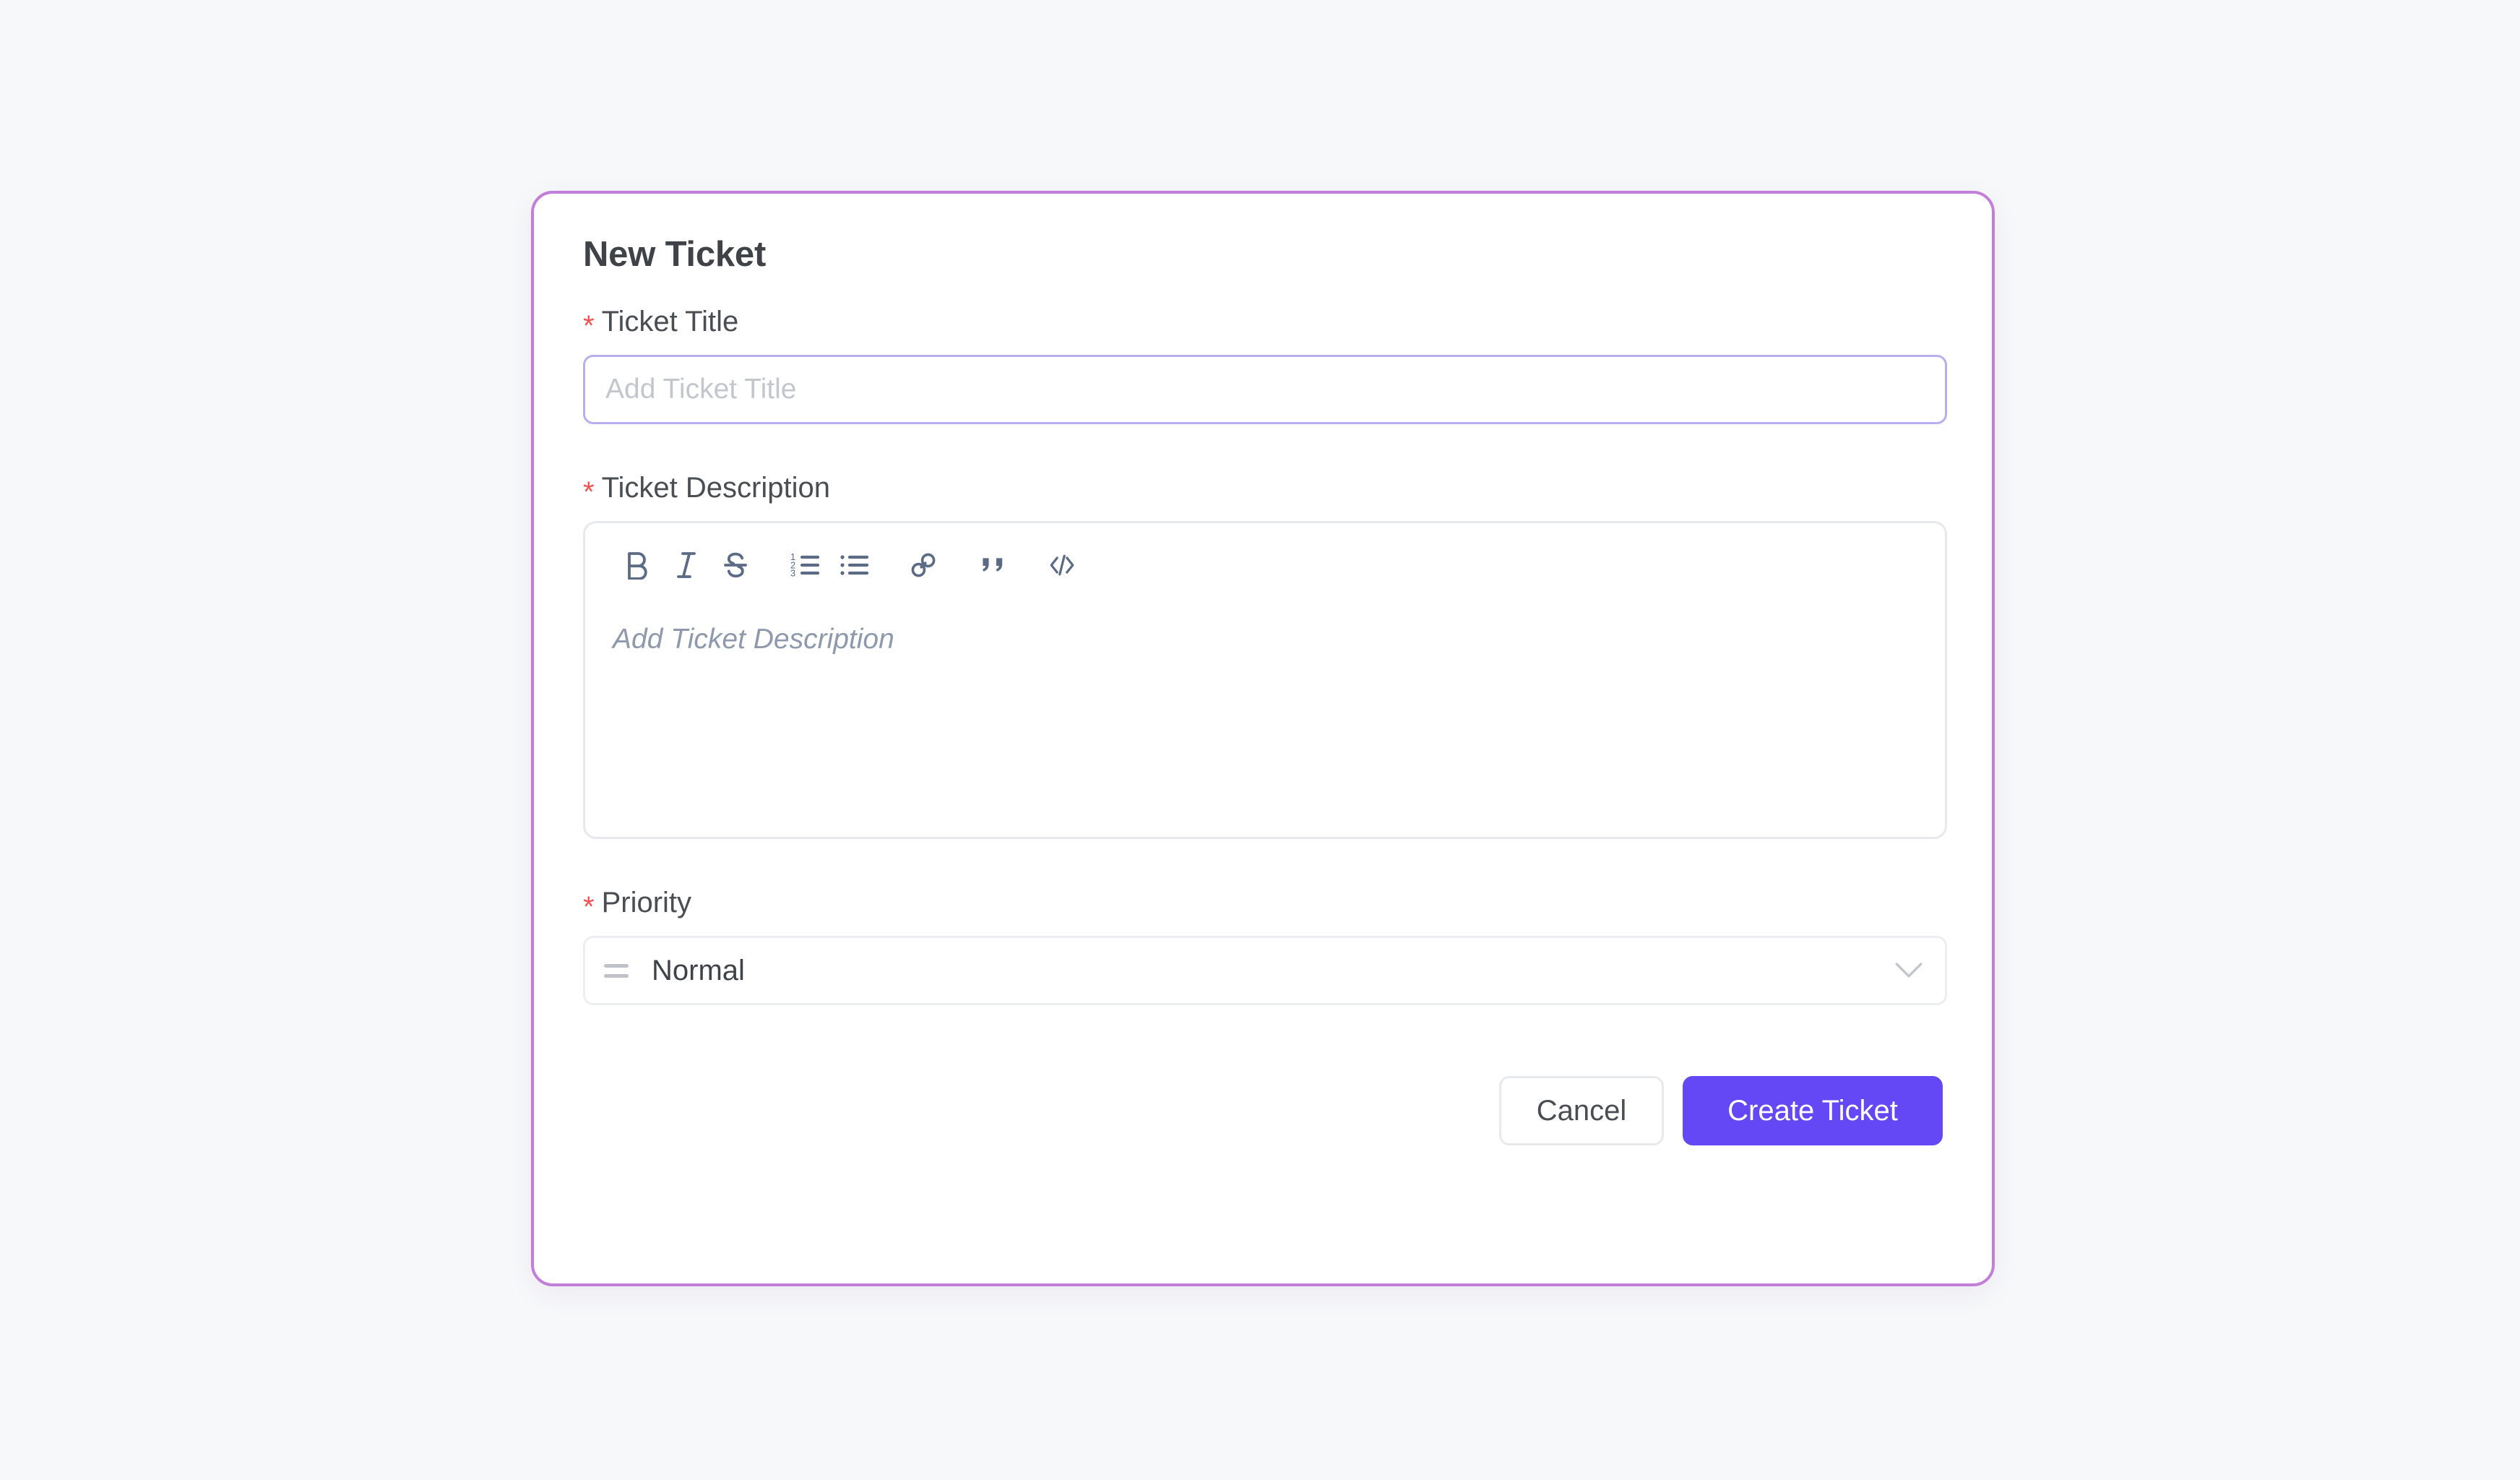  What do you see at coordinates (923, 565) in the screenshot?
I see `link-icon` at bounding box center [923, 565].